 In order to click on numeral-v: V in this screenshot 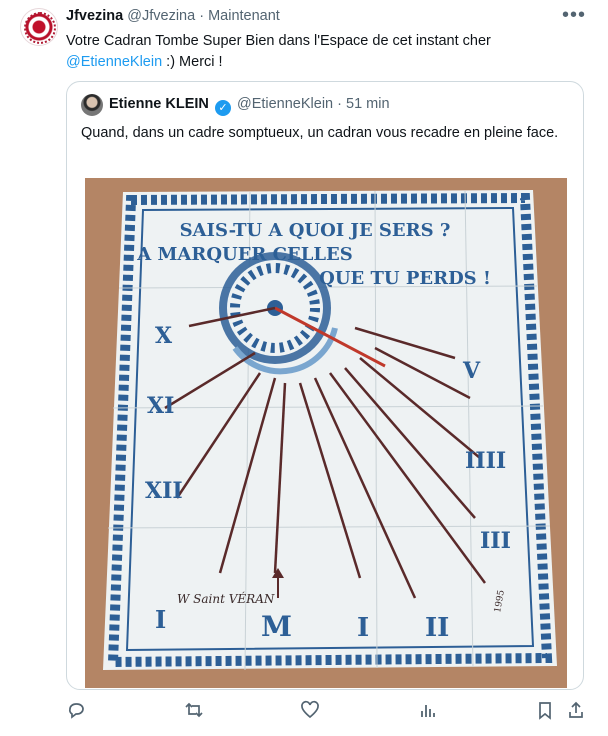, I will do `click(471, 371)`.